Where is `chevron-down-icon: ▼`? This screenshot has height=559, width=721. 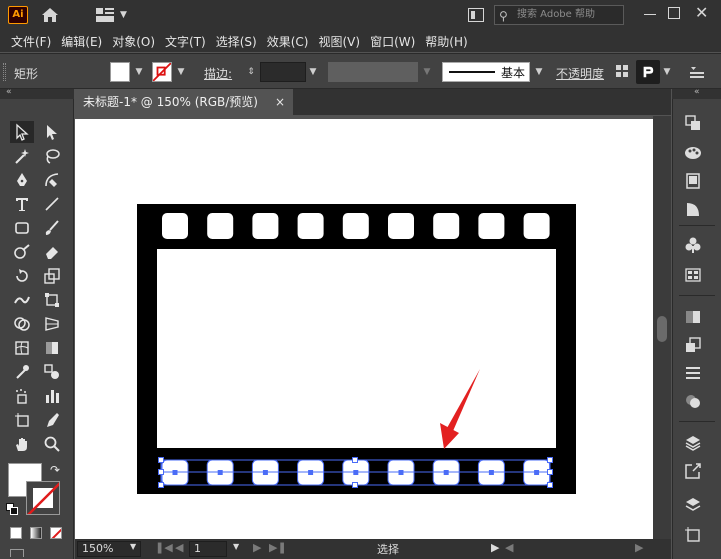
chevron-down-icon: ▼ is located at coordinates (123, 15).